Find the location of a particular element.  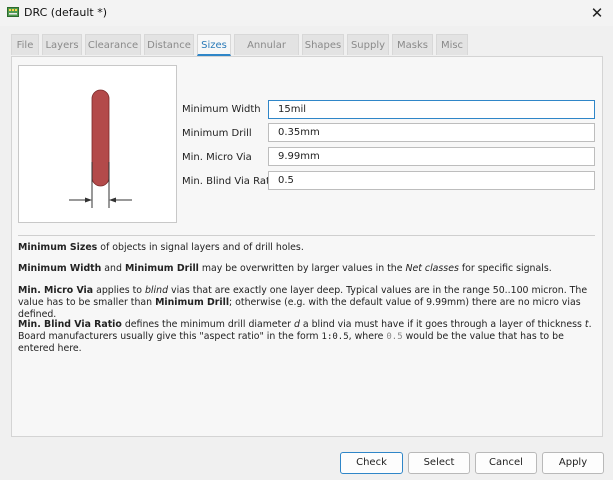

select-button: Select is located at coordinates (439, 463).